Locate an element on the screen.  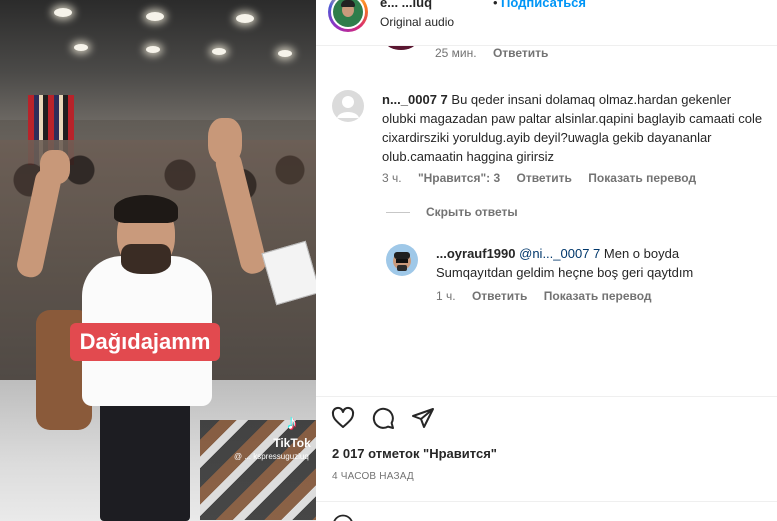
hand-right is located at coordinates (225, 141).